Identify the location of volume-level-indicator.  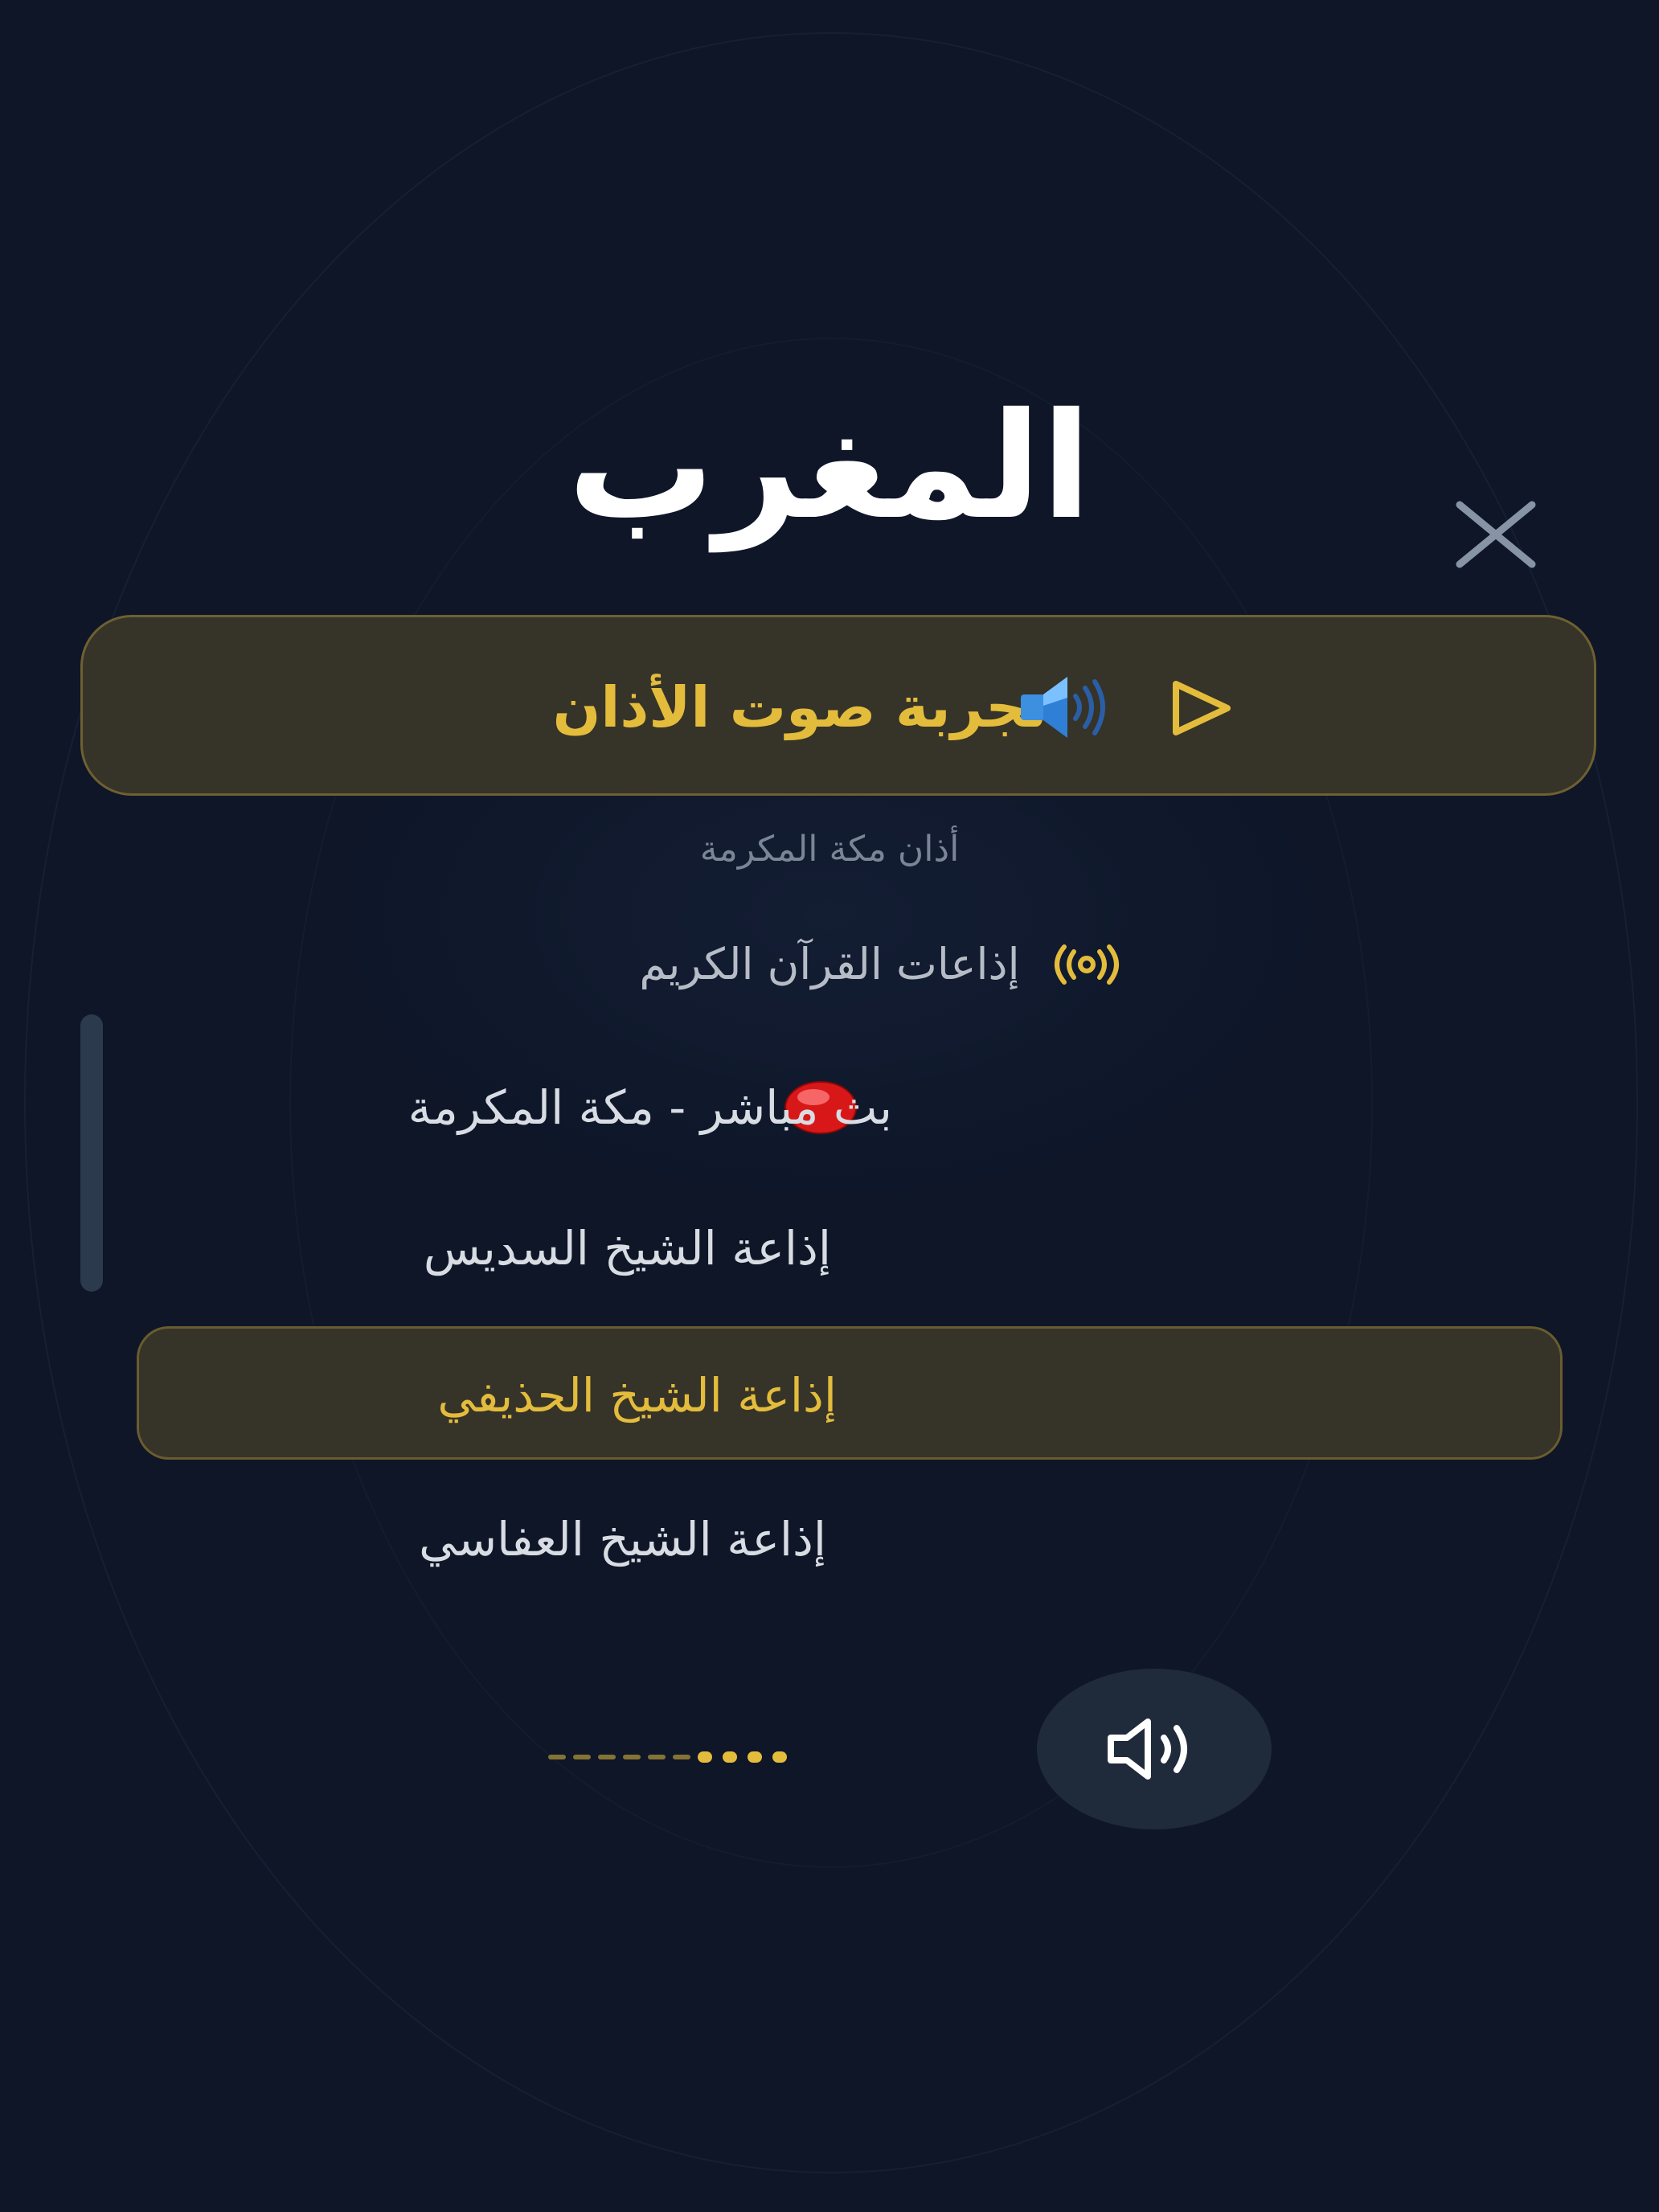
(672, 1757).